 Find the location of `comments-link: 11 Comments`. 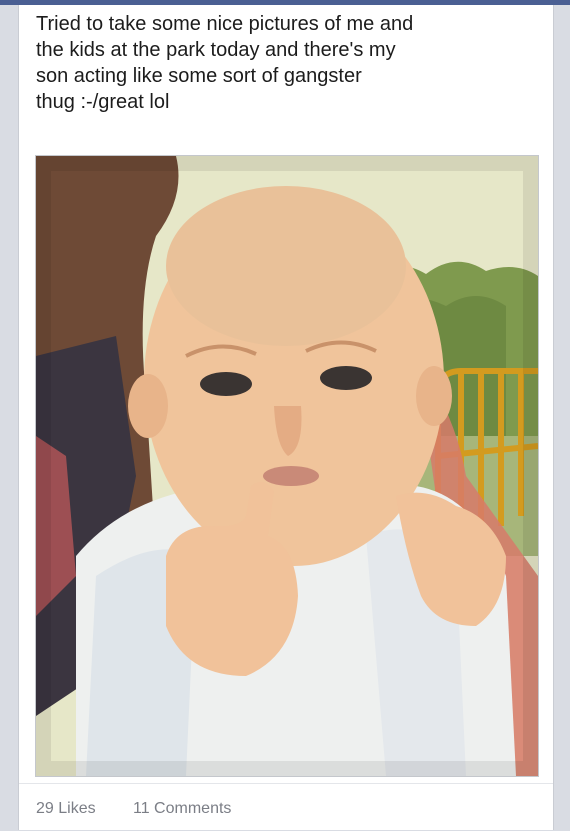

comments-link: 11 Comments is located at coordinates (182, 809).